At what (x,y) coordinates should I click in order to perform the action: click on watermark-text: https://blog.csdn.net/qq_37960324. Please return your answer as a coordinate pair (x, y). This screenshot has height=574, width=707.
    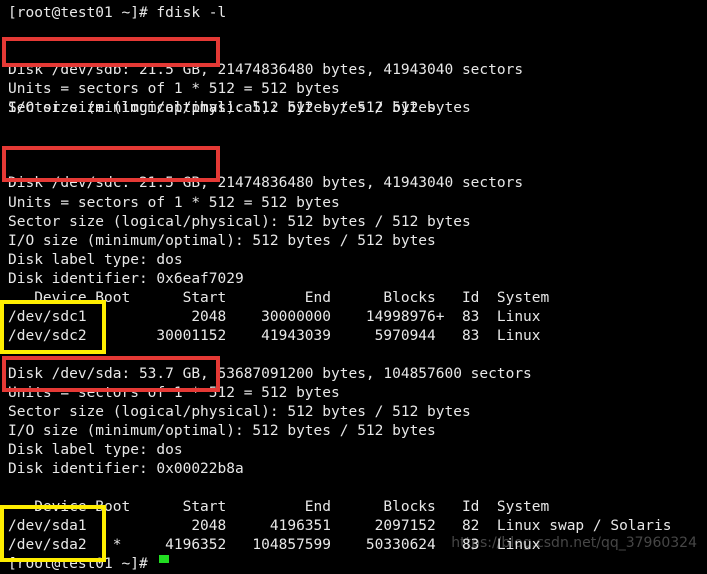
    Looking at the image, I should click on (574, 543).